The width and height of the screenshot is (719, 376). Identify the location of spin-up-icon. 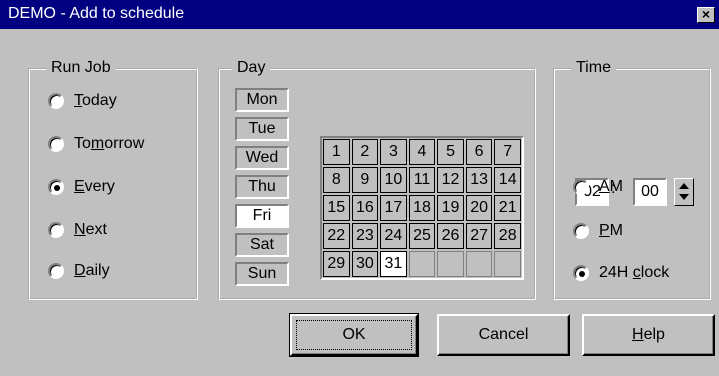
(684, 186).